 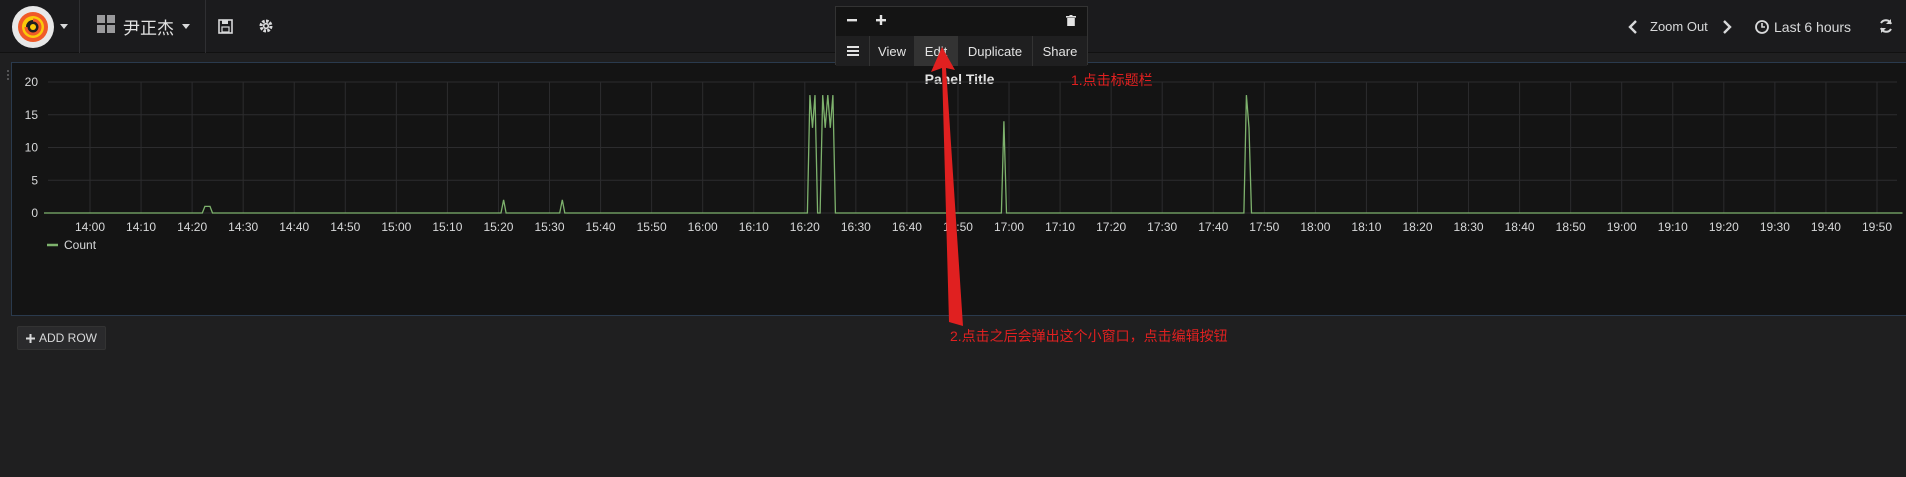 I want to click on panel-width-decrease-button, so click(x=852, y=20).